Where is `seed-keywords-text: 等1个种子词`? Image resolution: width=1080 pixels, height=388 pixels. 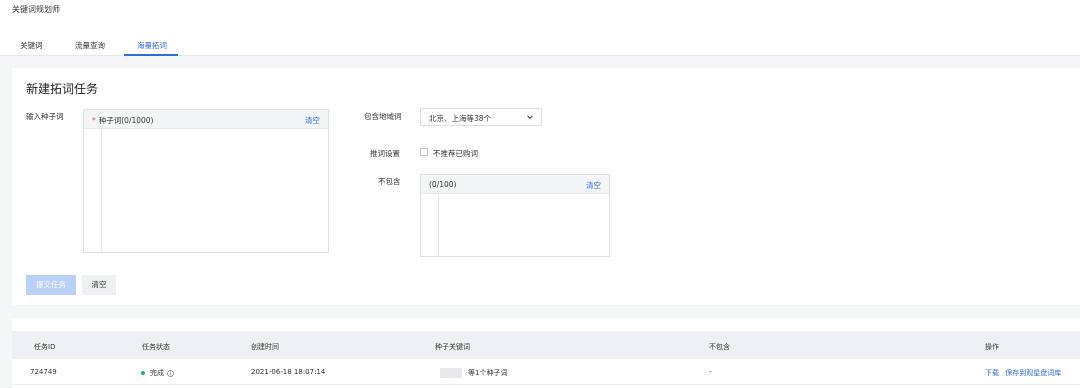
seed-keywords-text: 等1个种子词 is located at coordinates (488, 373).